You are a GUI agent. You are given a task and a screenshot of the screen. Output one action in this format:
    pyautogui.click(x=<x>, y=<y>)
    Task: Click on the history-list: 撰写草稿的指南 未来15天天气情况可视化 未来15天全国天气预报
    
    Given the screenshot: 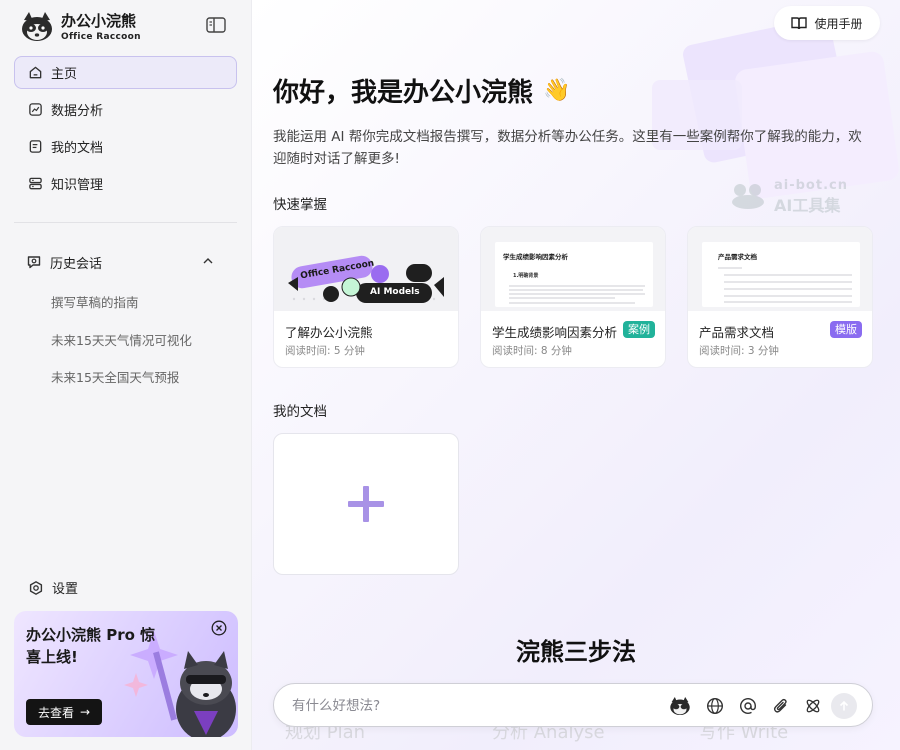 What is the action you would take?
    pyautogui.click(x=121, y=348)
    